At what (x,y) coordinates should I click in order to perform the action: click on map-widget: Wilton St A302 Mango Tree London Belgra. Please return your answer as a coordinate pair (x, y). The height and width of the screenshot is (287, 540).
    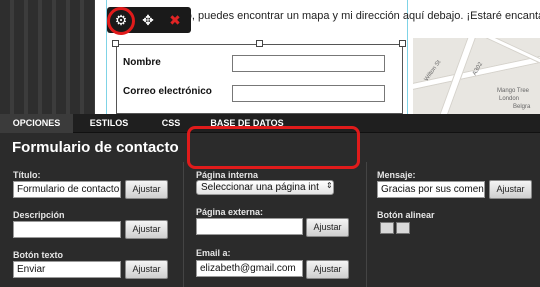
    Looking at the image, I should click on (476, 76).